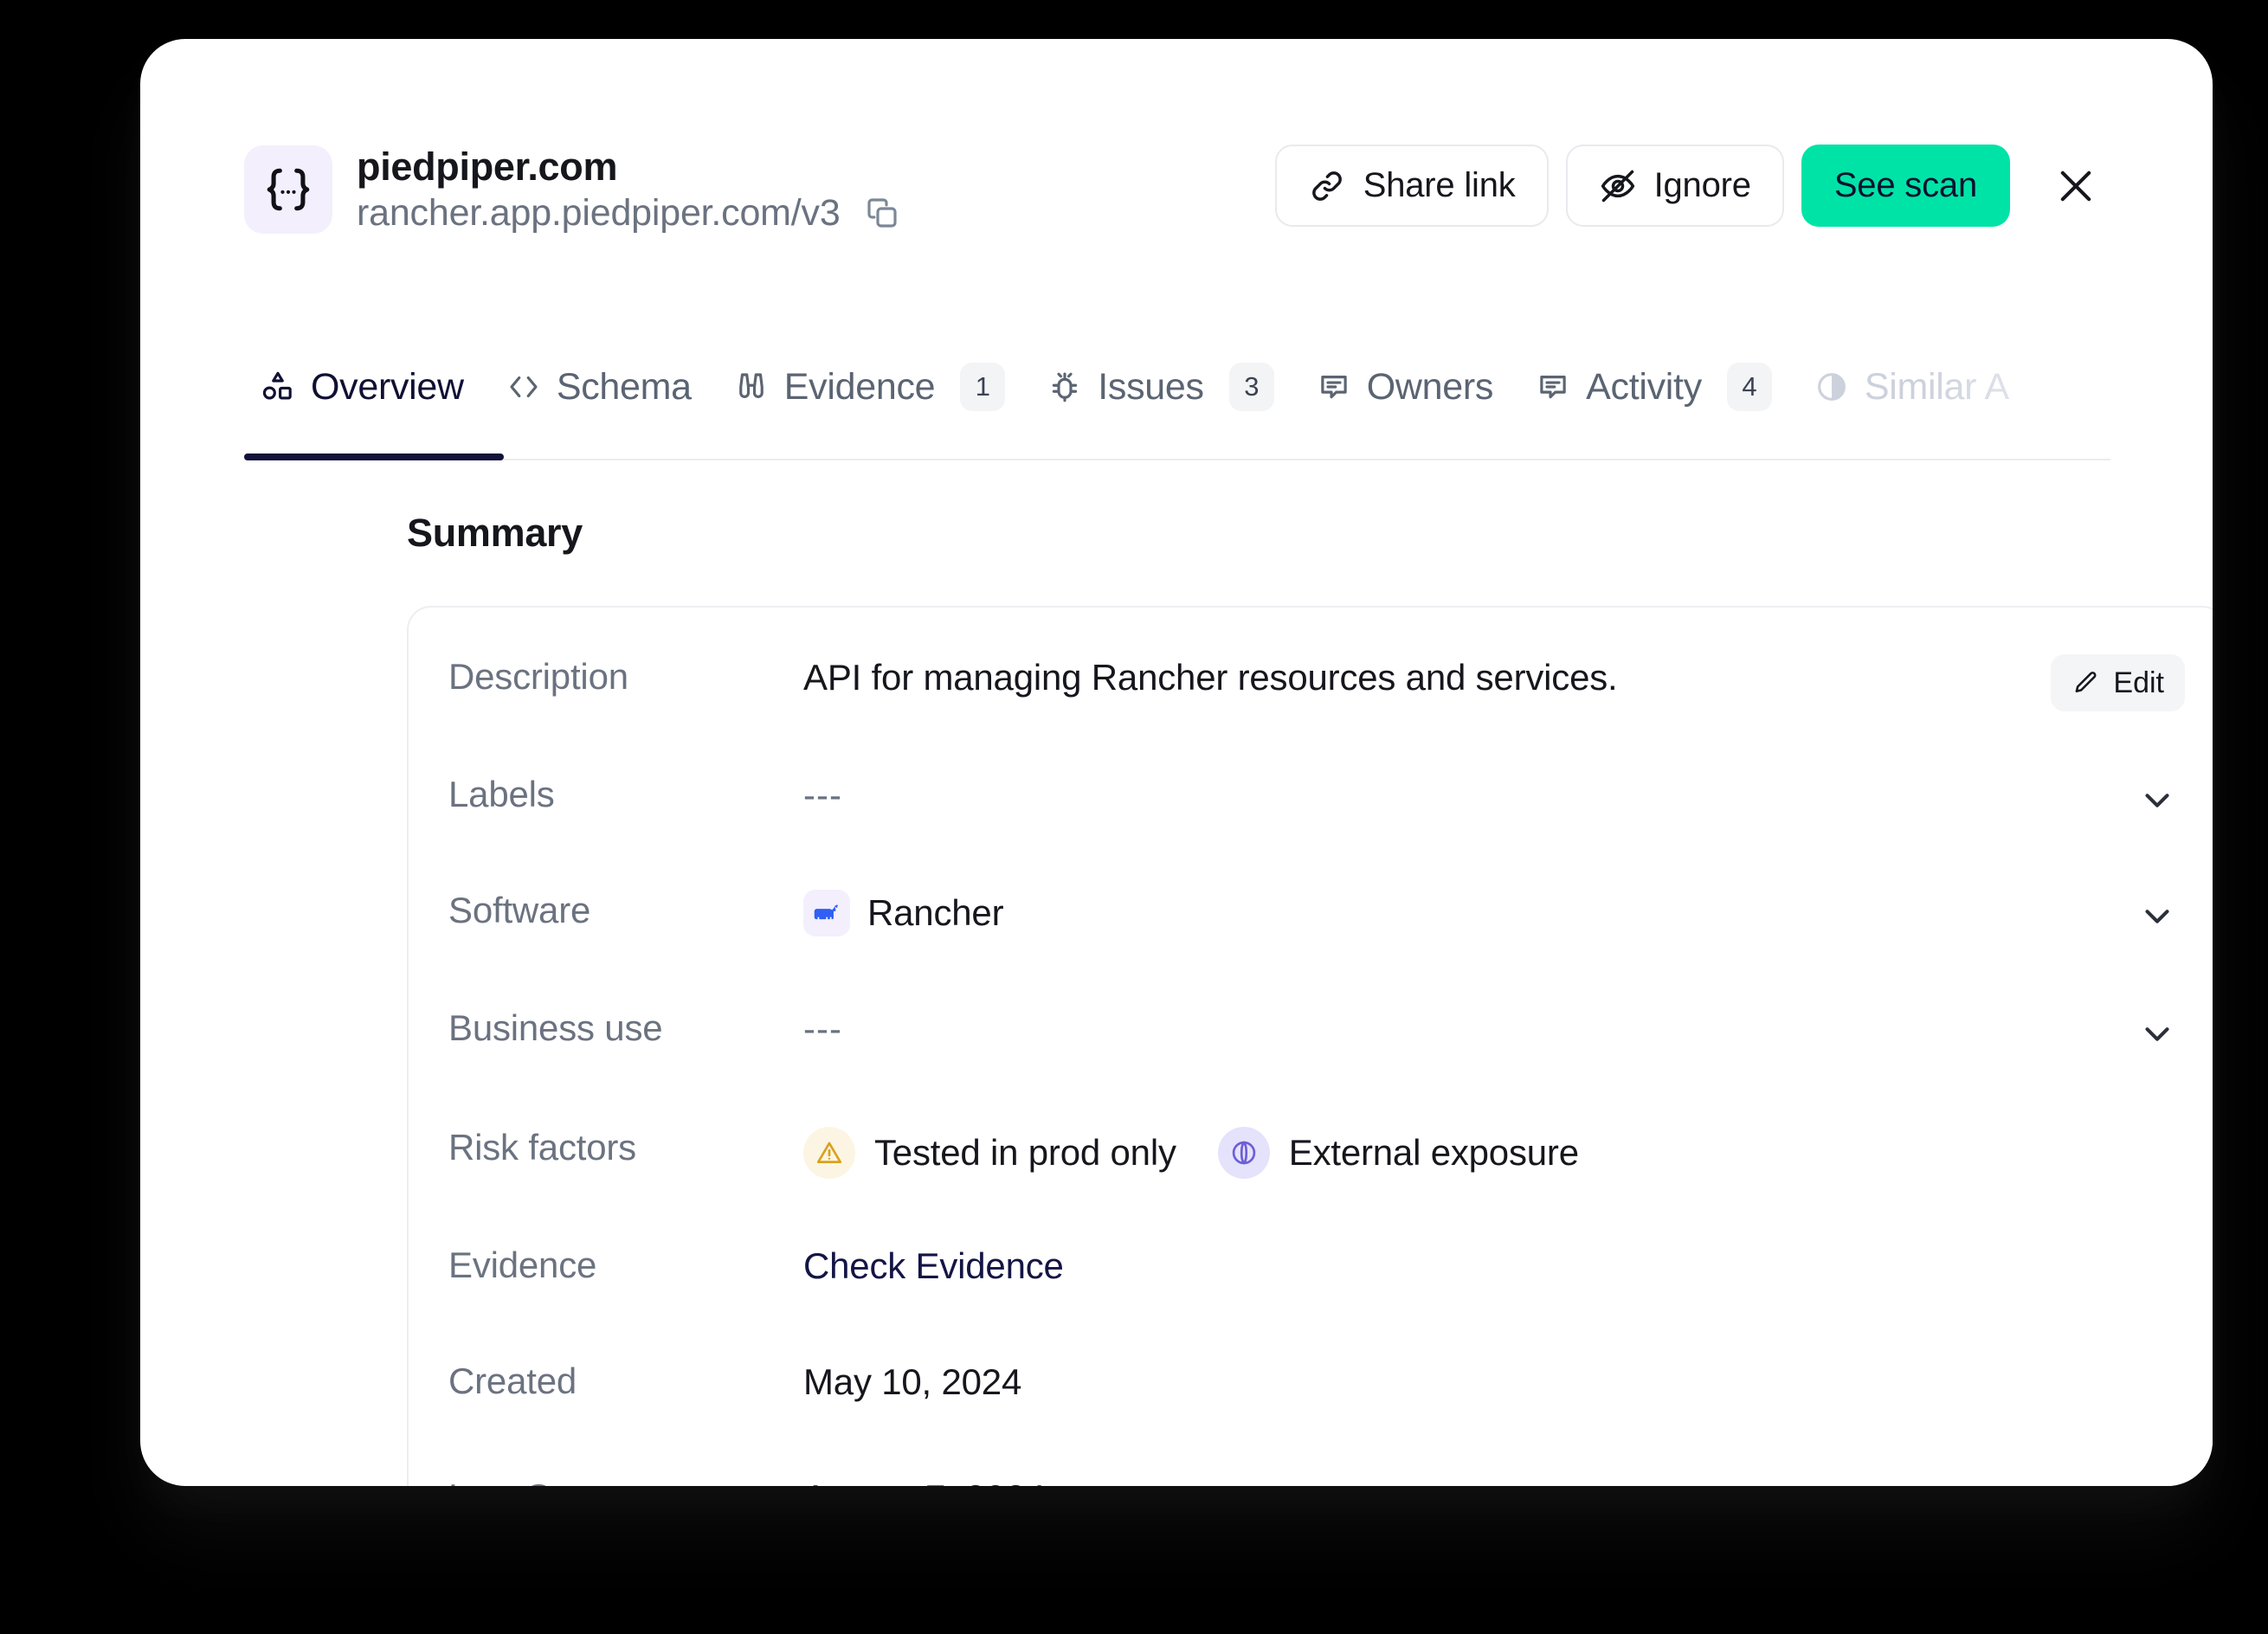 The width and height of the screenshot is (2268, 1634). Describe the element at coordinates (935, 912) in the screenshot. I see `row-software-name: Rancher` at that location.